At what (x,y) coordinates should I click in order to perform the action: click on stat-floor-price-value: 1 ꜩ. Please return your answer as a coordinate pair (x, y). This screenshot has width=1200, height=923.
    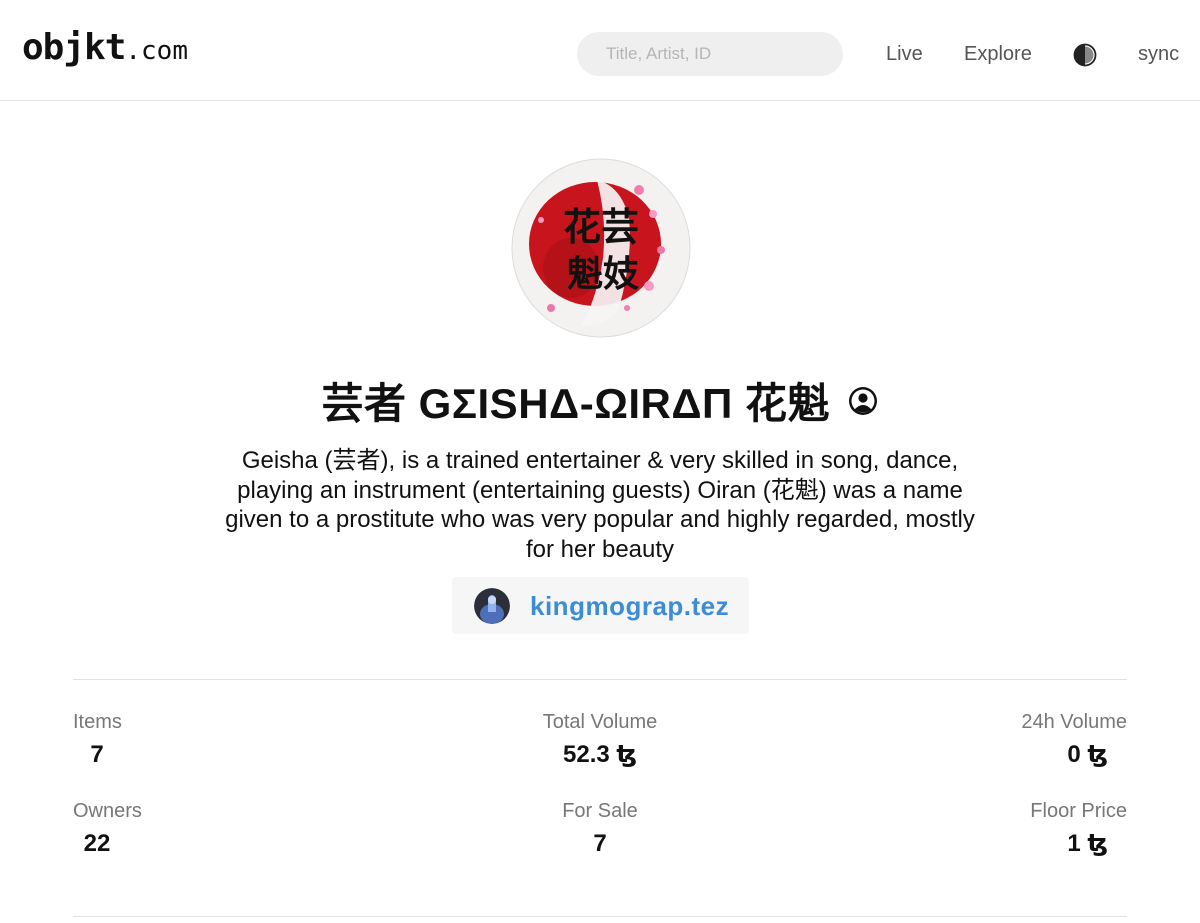
    Looking at the image, I should click on (1087, 843).